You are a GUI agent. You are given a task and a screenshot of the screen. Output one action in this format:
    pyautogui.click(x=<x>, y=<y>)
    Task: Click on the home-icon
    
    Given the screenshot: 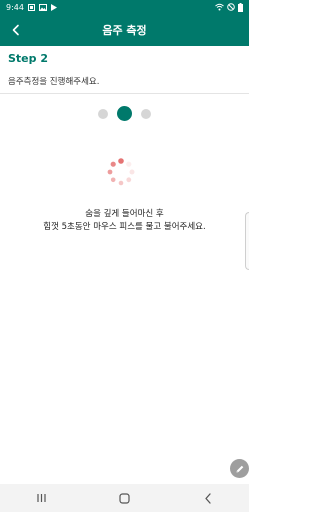 What is the action you would take?
    pyautogui.click(x=124, y=498)
    